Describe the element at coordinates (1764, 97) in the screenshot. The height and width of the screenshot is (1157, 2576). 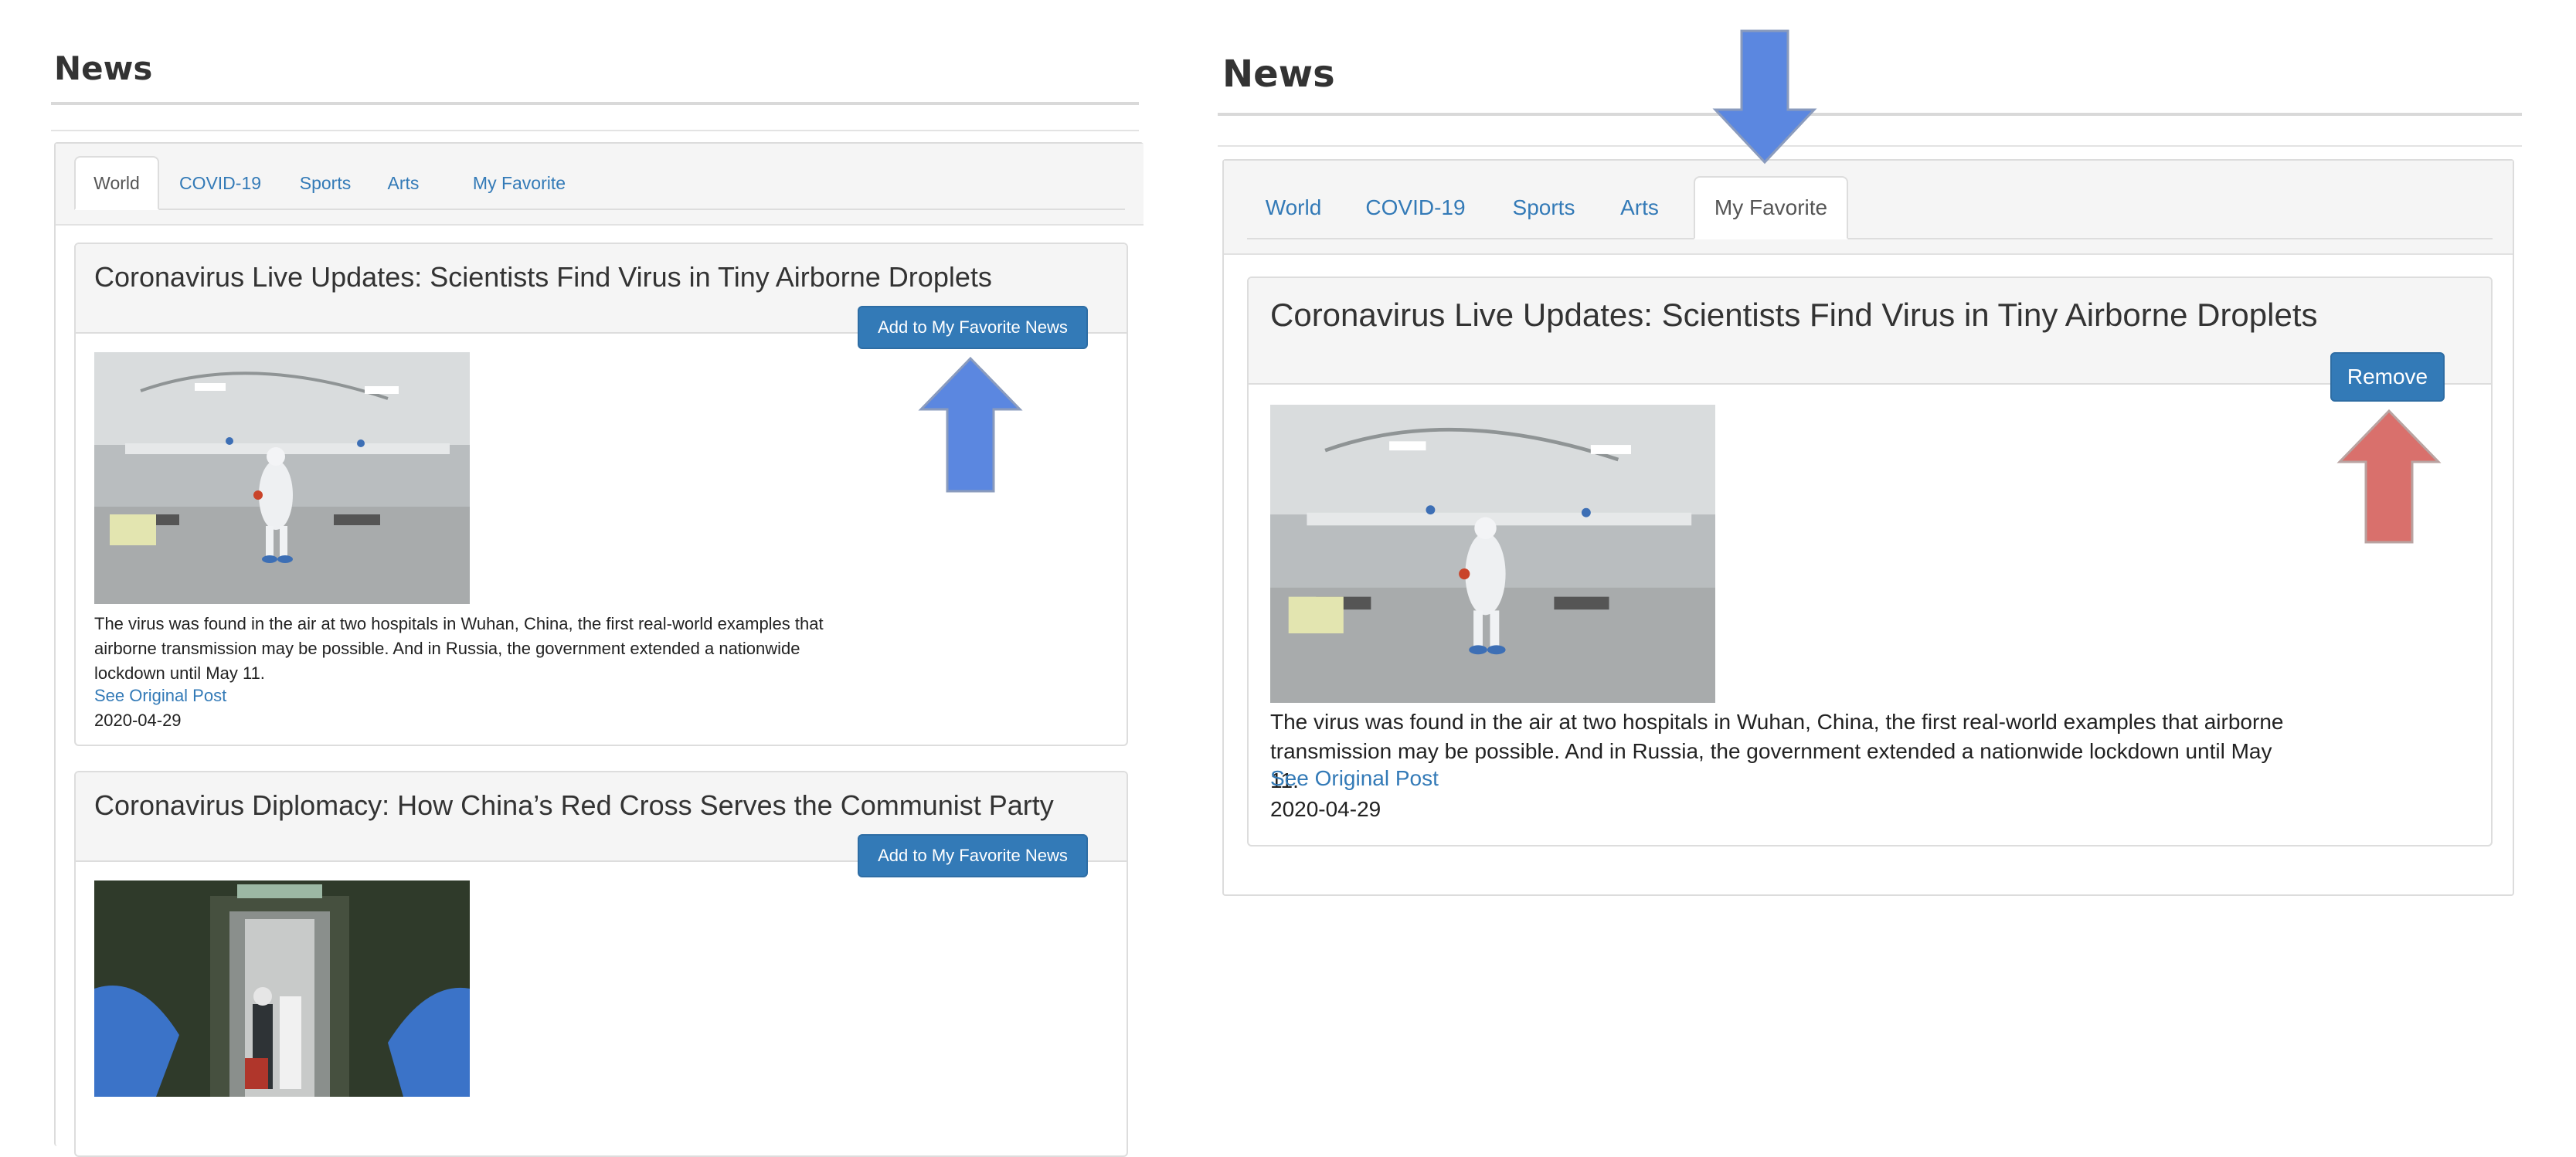
I see `blue-down-arrow-annotation` at that location.